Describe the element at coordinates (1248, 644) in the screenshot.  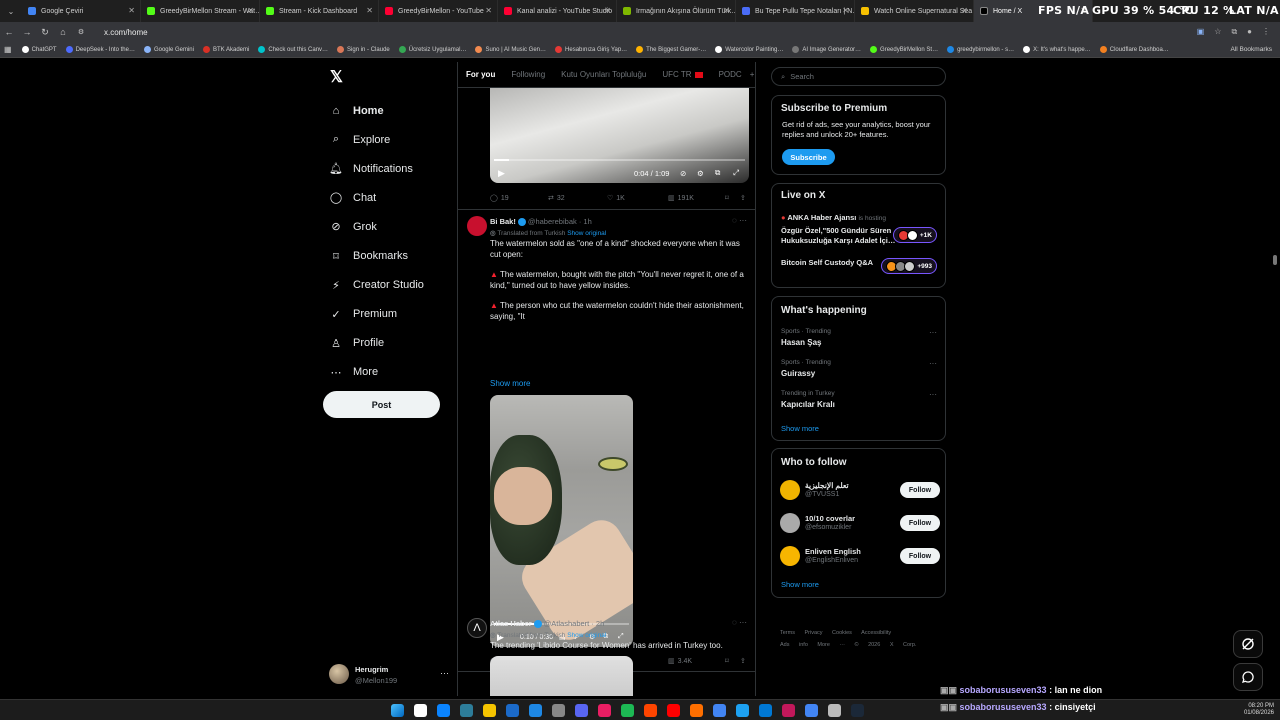
I see `grok-icon` at that location.